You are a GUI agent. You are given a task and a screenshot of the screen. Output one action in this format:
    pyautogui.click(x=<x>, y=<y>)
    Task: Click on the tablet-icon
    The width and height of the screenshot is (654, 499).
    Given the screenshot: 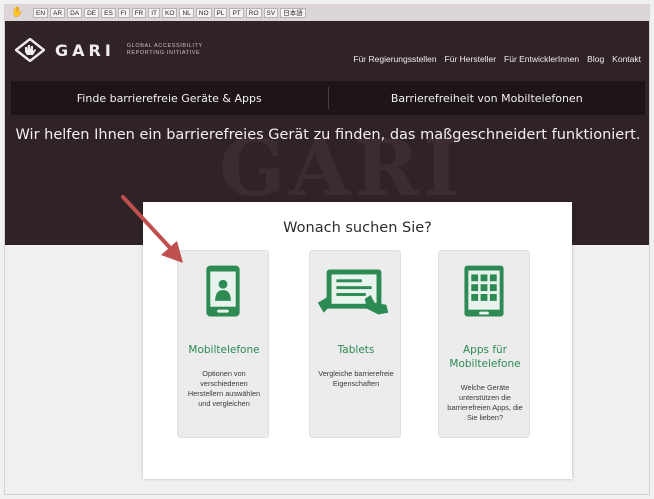 What is the action you would take?
    pyautogui.click(x=353, y=292)
    